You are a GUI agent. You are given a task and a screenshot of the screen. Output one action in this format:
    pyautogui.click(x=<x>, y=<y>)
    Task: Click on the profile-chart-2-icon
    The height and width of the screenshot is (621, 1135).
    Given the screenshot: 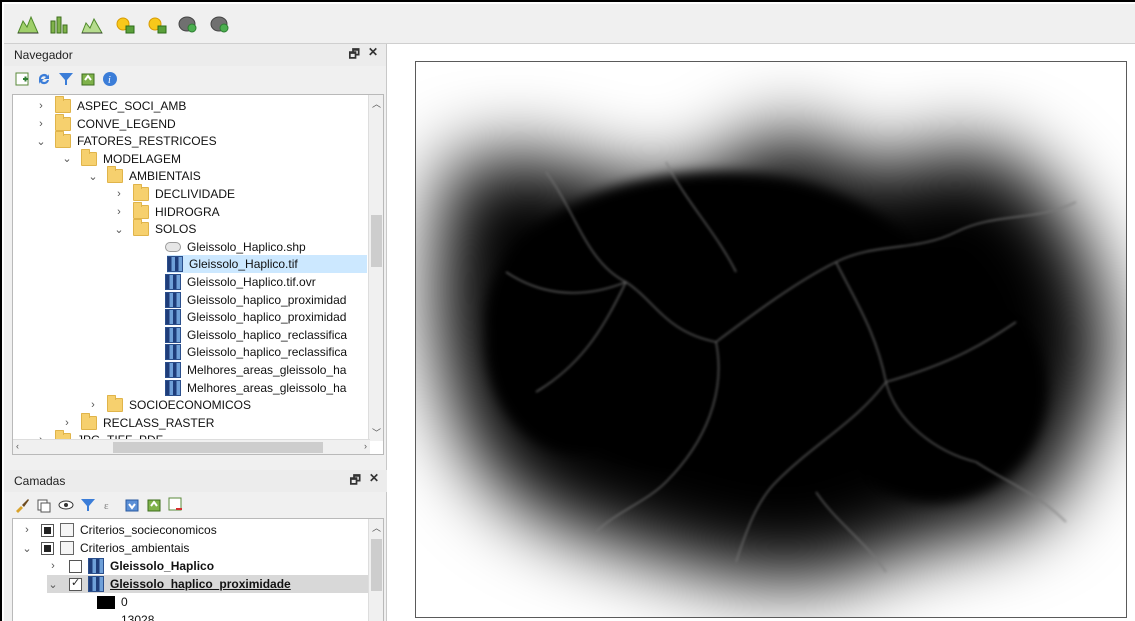 What is the action you would take?
    pyautogui.click(x=92, y=24)
    